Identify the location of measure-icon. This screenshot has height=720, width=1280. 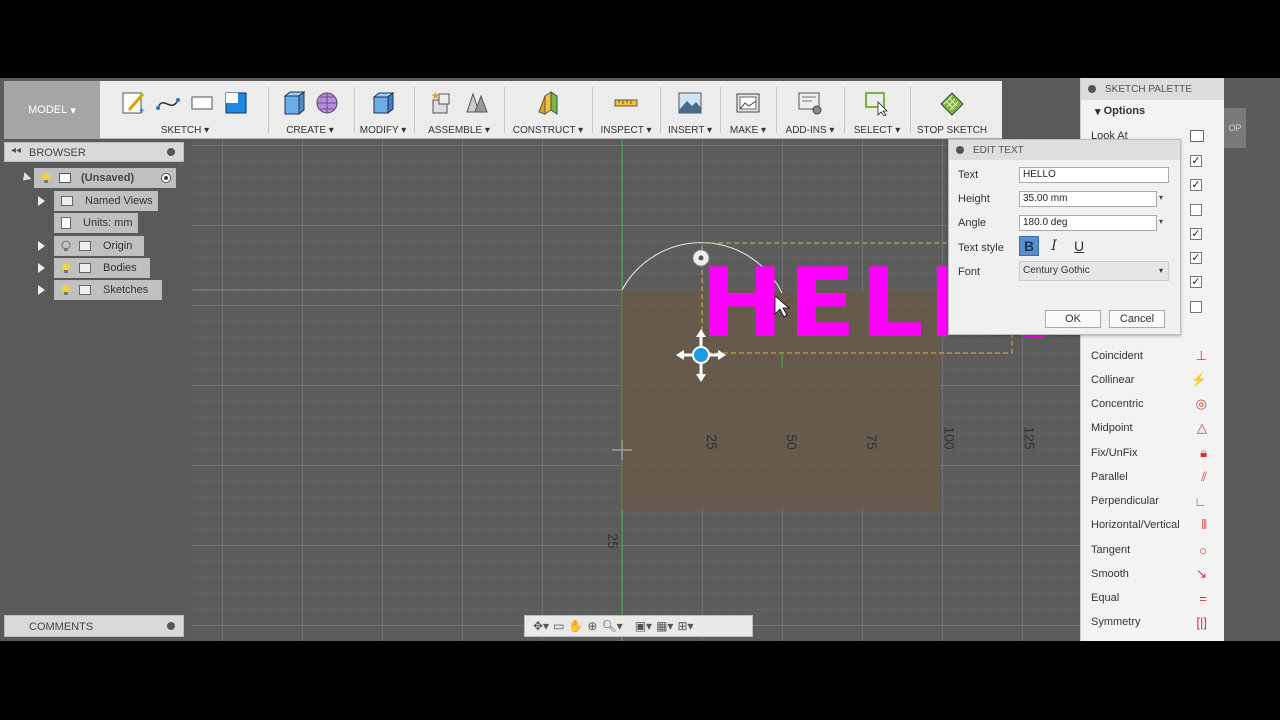
(626, 103).